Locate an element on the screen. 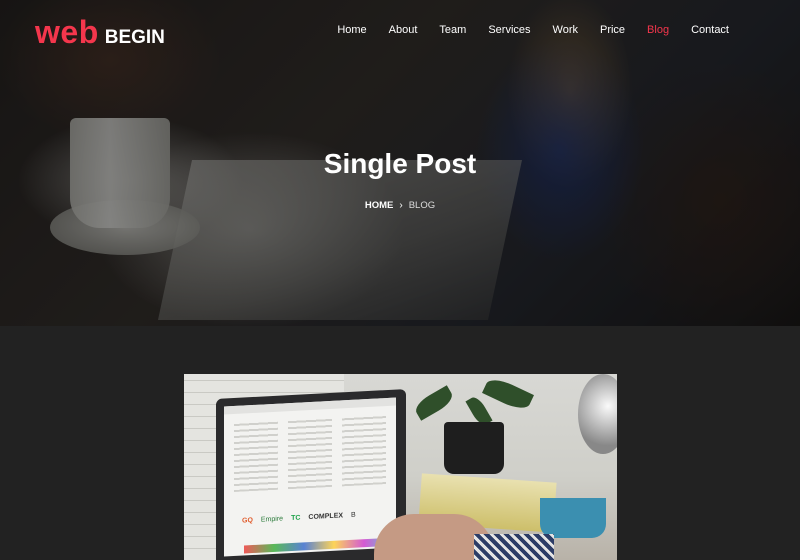  logo-secondary: BEGIN is located at coordinates (134, 37).